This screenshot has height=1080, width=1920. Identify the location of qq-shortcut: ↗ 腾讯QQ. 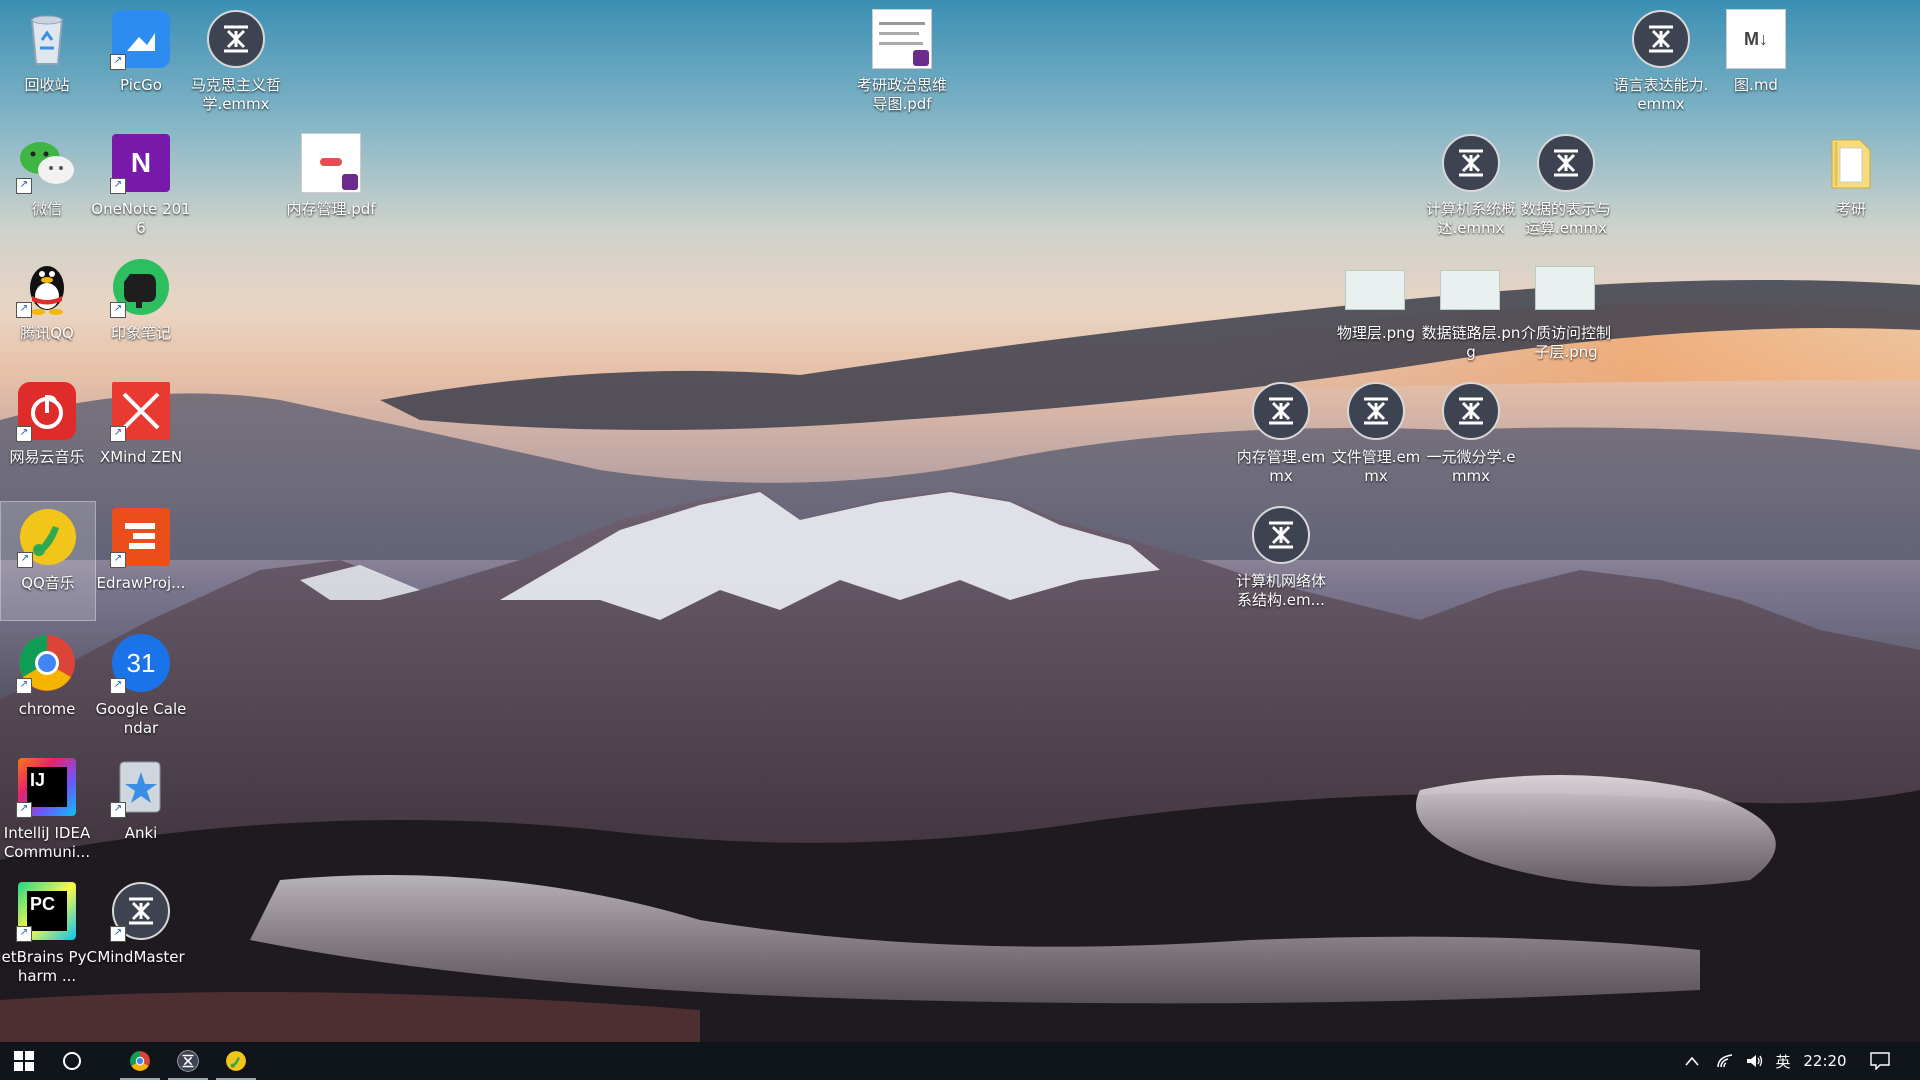
(47, 313).